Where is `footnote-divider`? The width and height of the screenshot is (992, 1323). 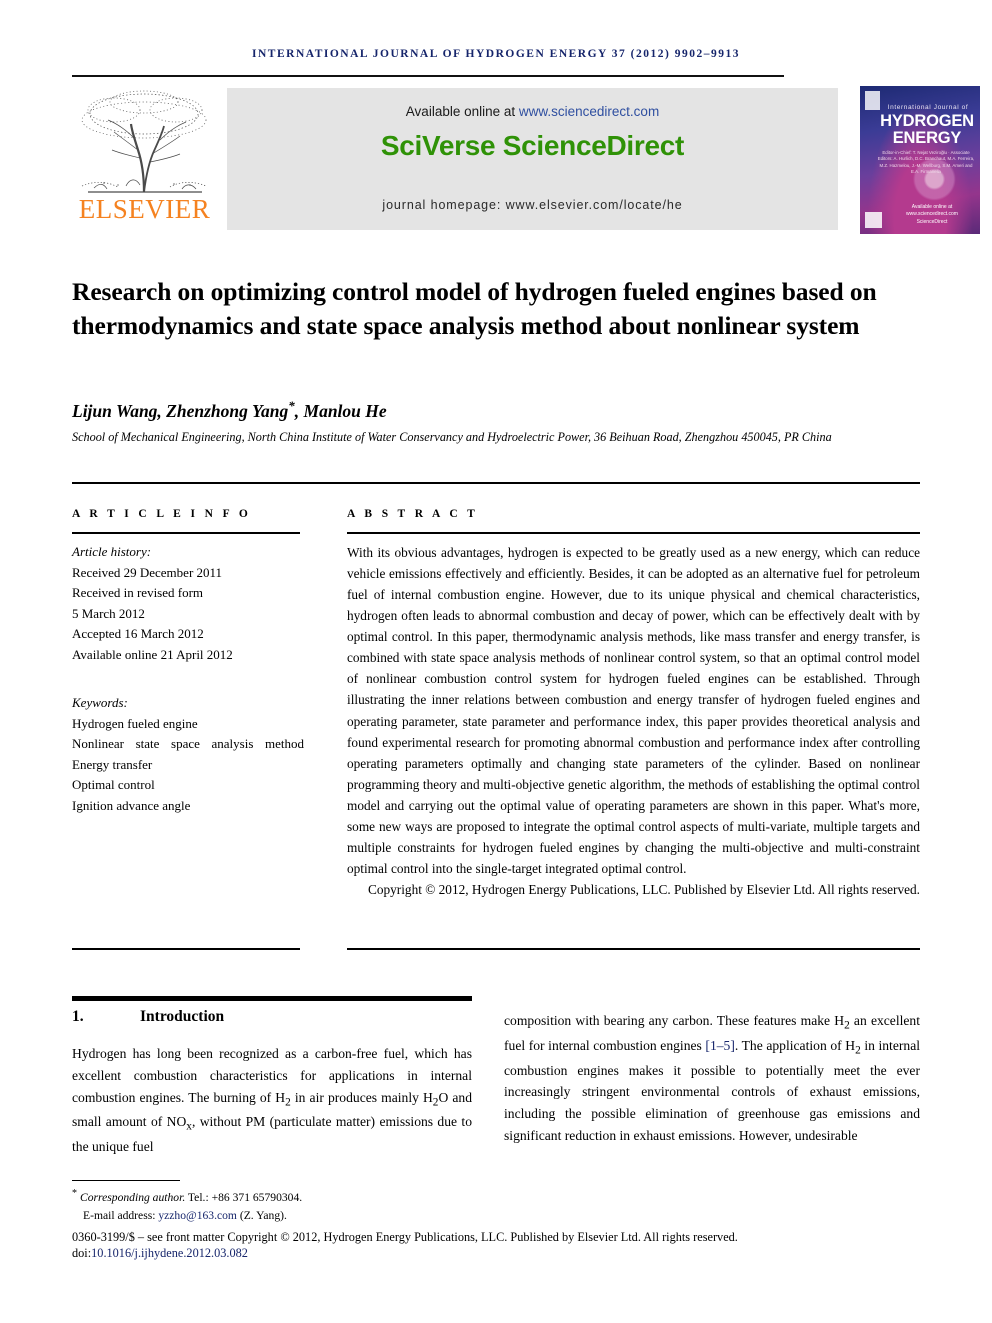 footnote-divider is located at coordinates (126, 1181).